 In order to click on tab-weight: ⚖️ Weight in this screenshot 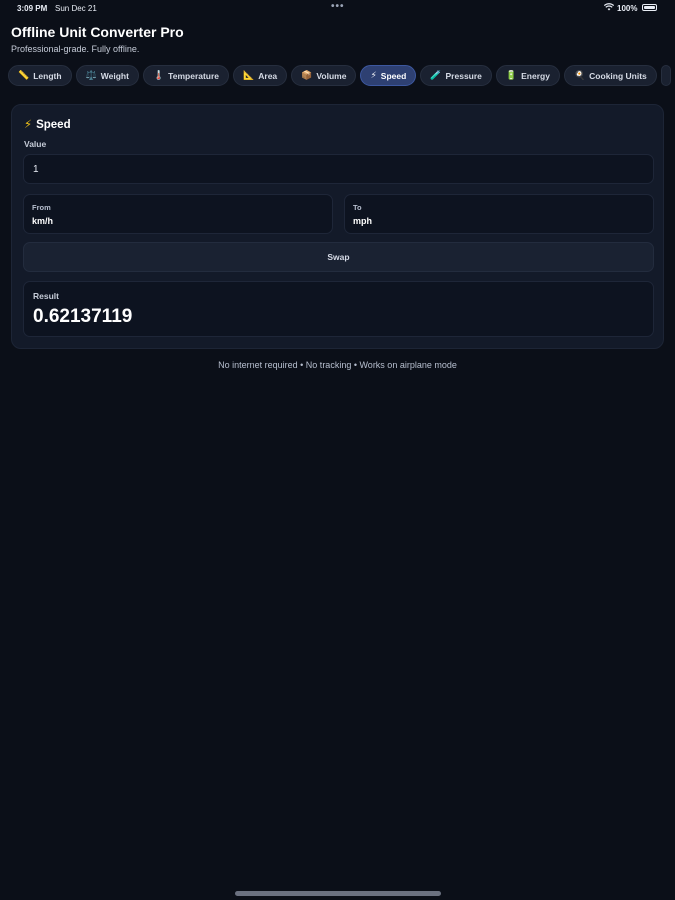, I will do `click(107, 75)`.